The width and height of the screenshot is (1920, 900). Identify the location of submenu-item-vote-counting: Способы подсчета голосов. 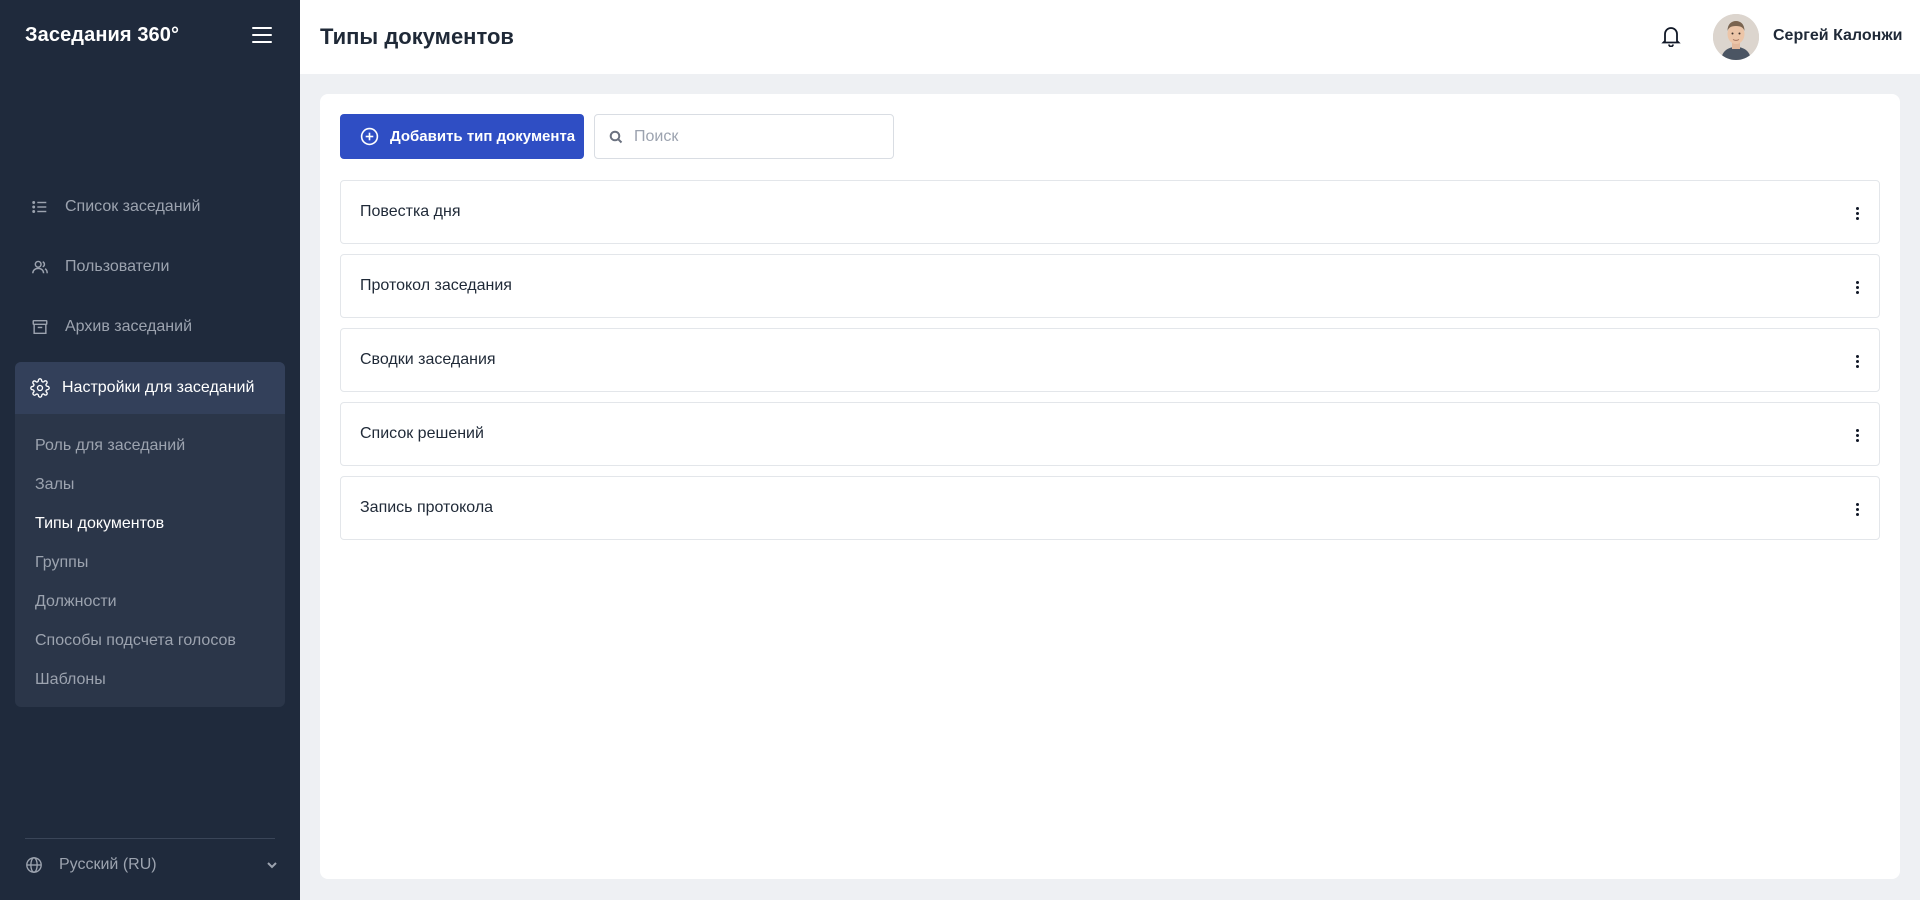
(150, 640).